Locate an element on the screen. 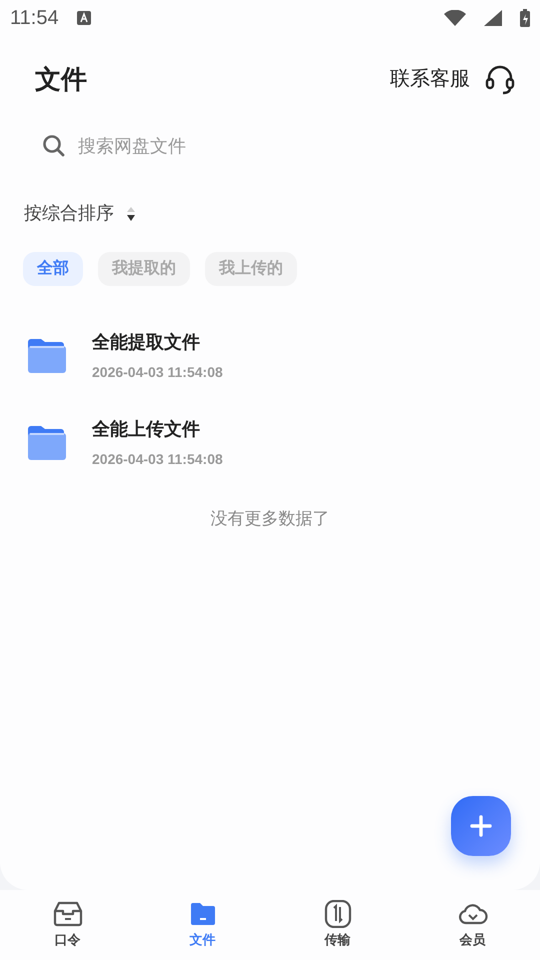  nav-tab: 会员 is located at coordinates (472, 925).